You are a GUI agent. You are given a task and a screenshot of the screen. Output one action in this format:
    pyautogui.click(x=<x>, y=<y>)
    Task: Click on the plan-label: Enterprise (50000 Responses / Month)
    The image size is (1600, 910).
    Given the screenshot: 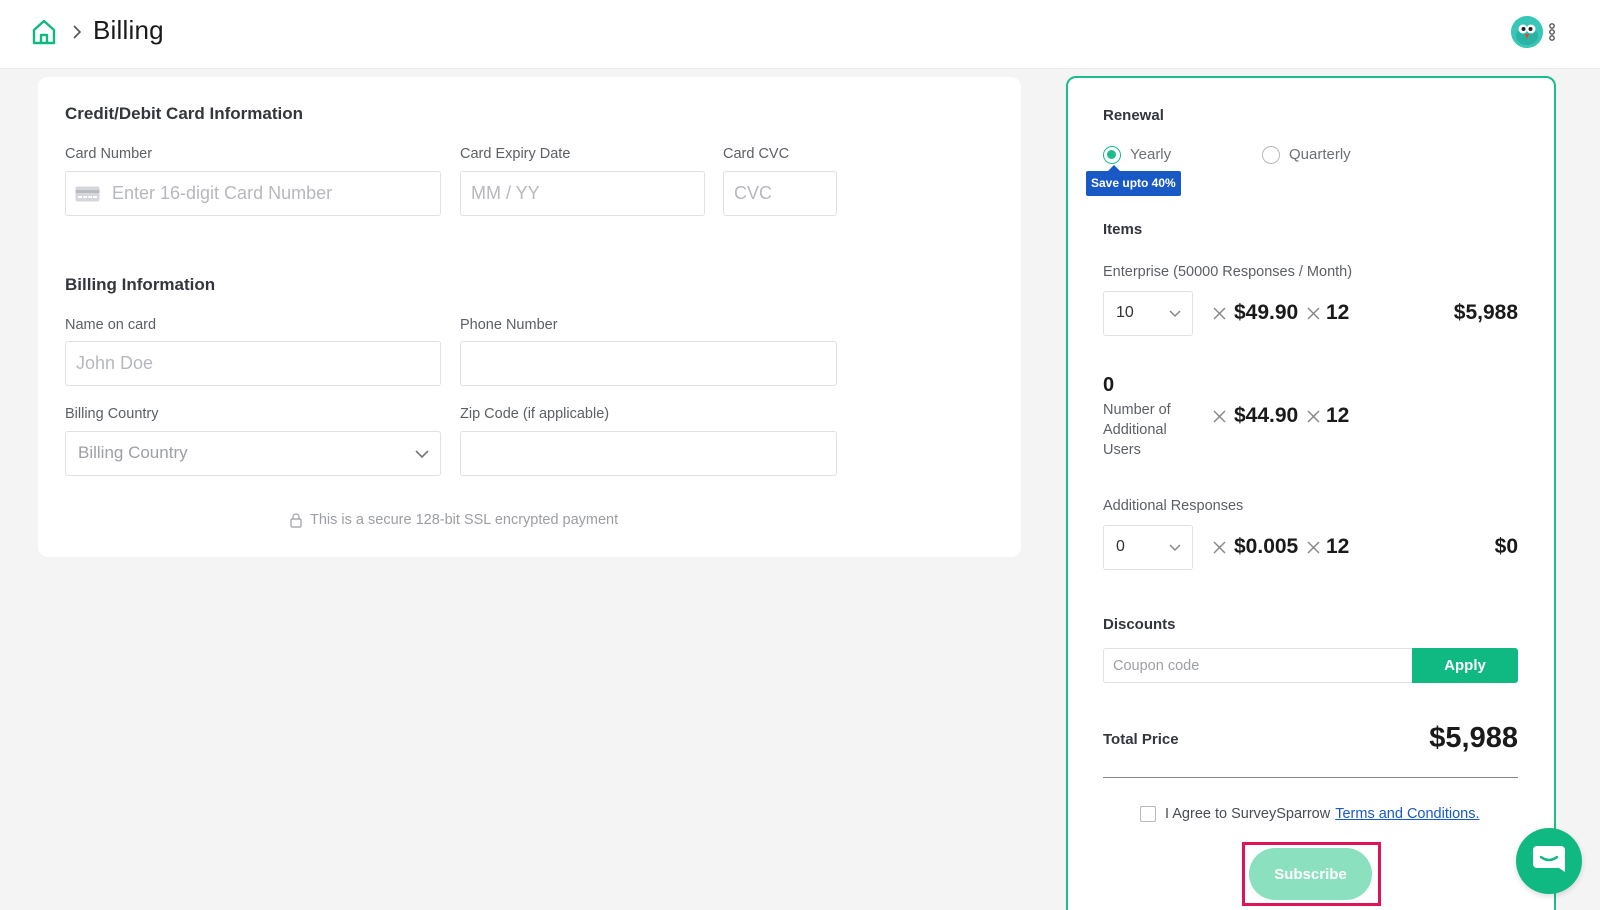 What is the action you would take?
    pyautogui.click(x=1228, y=272)
    